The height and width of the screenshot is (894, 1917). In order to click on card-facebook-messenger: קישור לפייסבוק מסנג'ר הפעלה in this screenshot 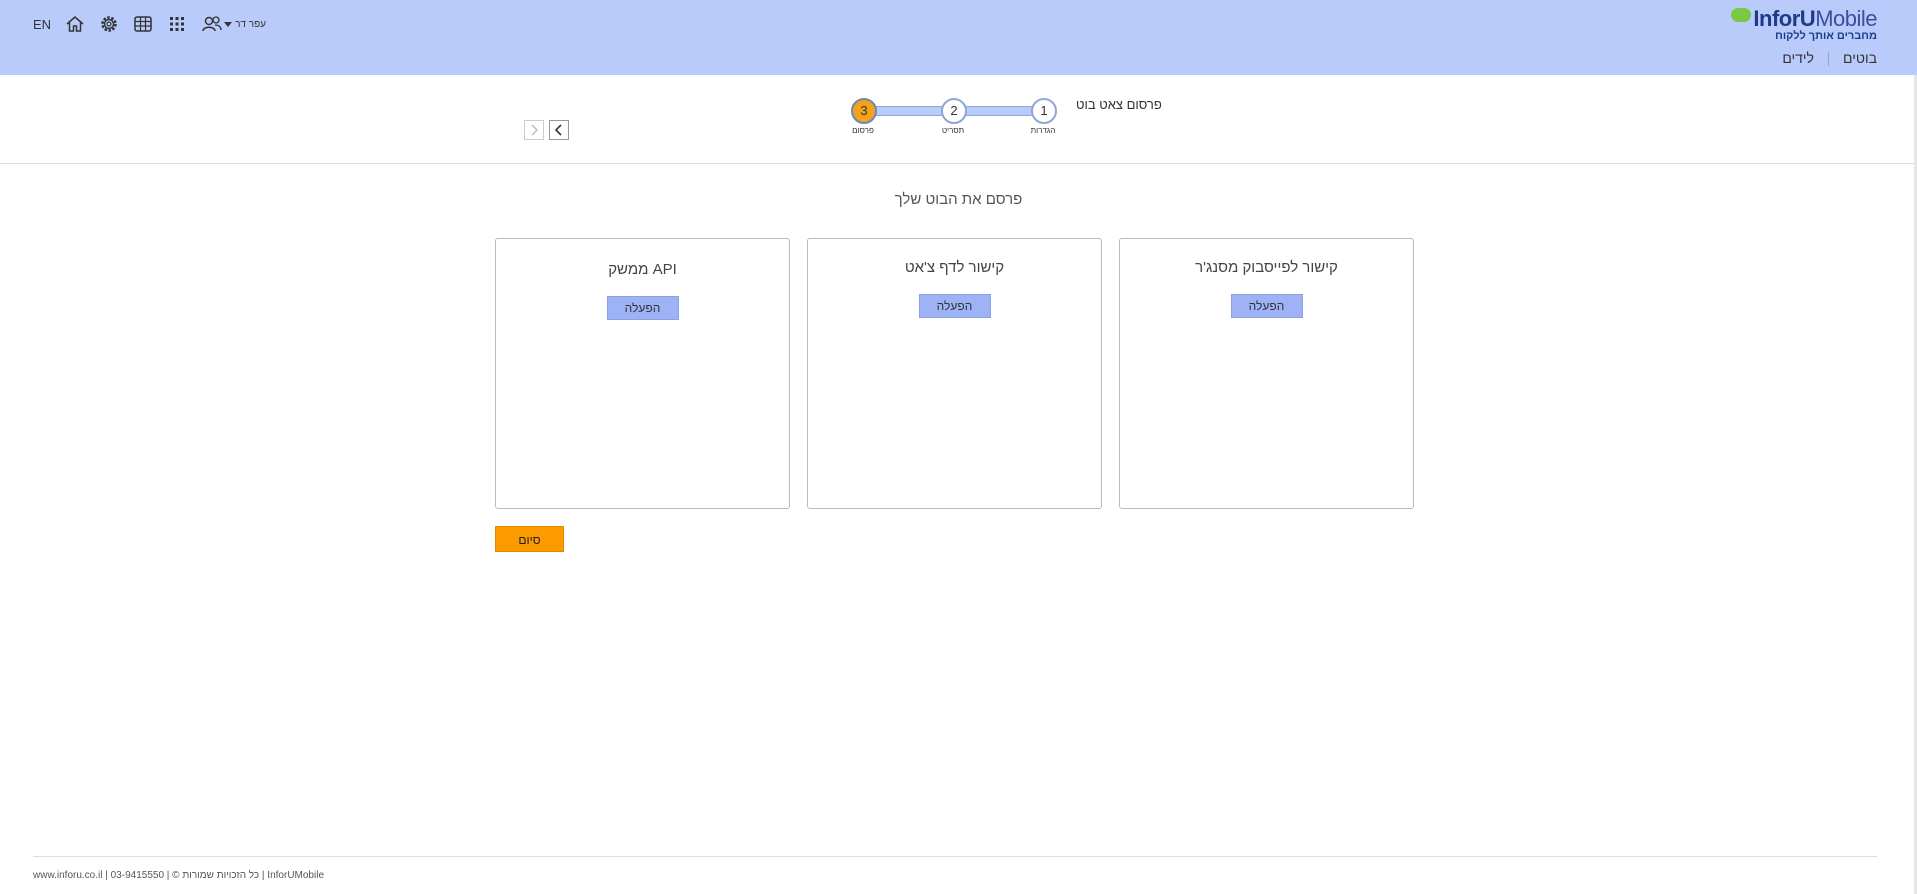, I will do `click(1266, 373)`.